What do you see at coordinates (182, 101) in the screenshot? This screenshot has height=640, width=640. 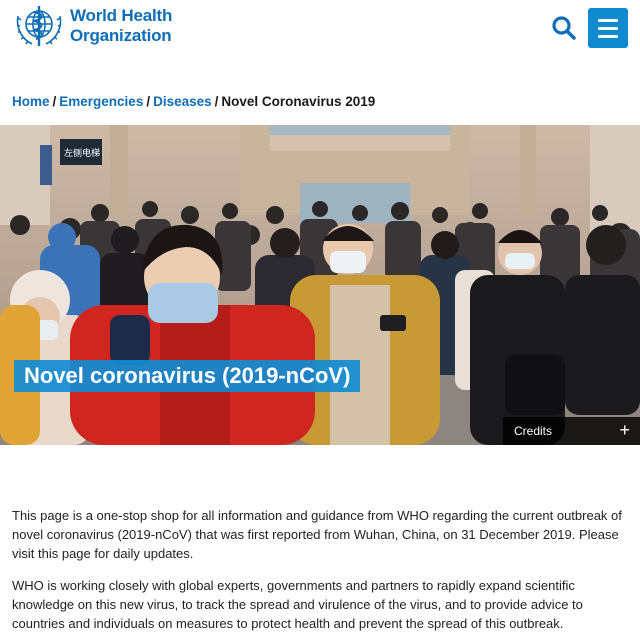 I see `breadcrumb-diseases: Diseases` at bounding box center [182, 101].